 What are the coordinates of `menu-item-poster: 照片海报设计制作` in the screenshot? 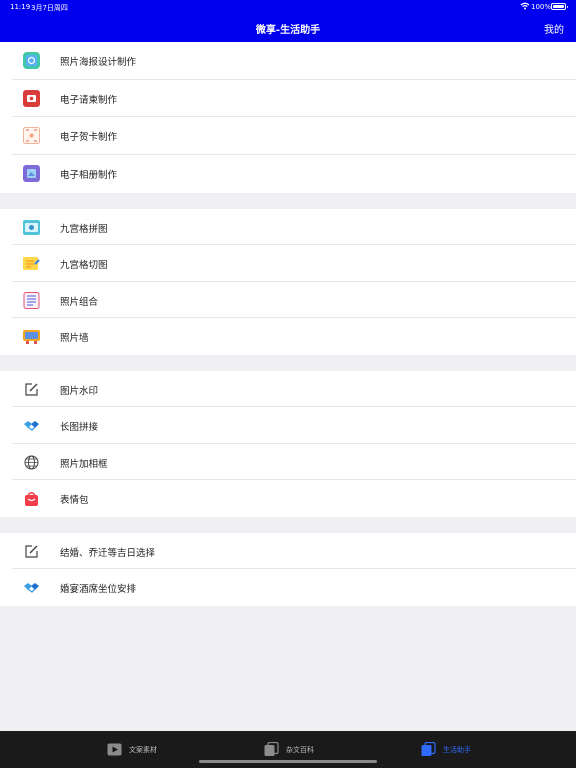 It's located at (288, 61).